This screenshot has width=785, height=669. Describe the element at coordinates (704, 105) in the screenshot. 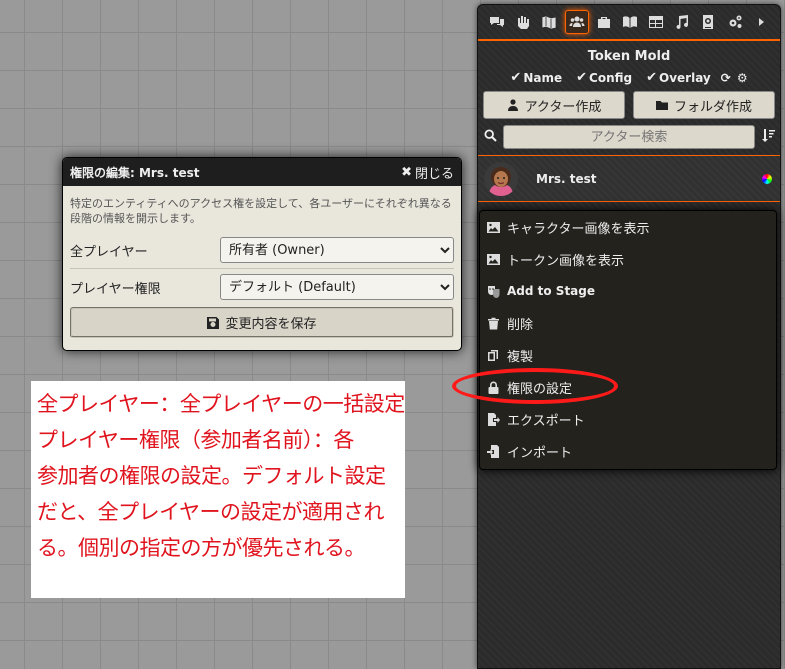

I see `create-folder-button: フォルダ作成` at that location.